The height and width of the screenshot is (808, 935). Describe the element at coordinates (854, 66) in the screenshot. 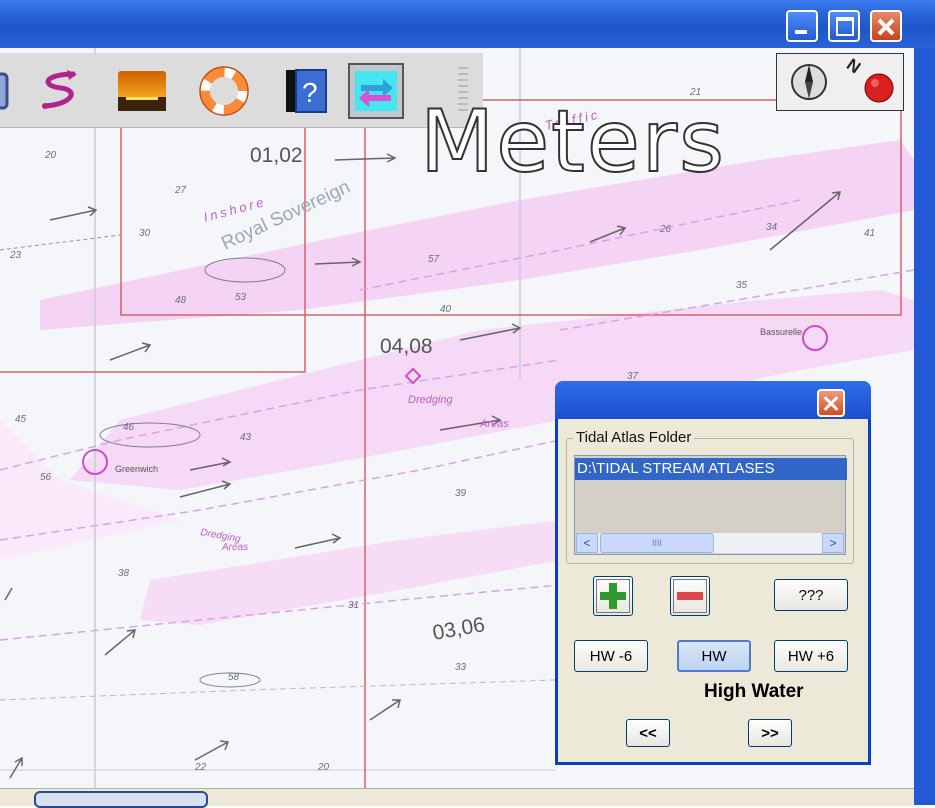

I see `svg-text: N` at that location.